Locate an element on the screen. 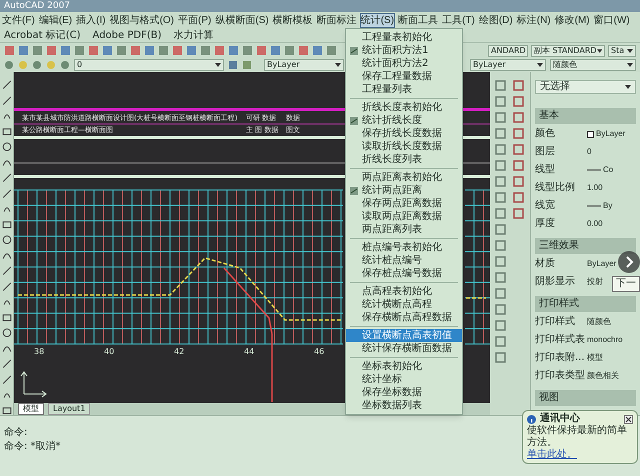 This screenshot has height=476, width=640. section-header: 视图 is located at coordinates (585, 398).